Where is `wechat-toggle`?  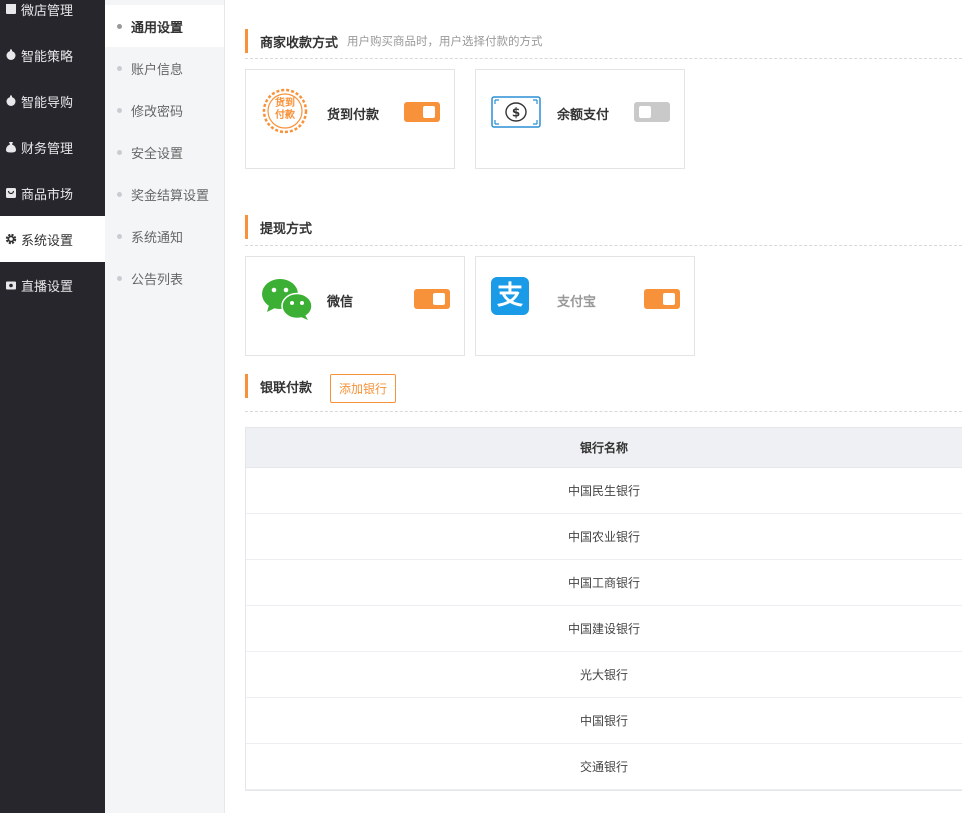
wechat-toggle is located at coordinates (432, 299).